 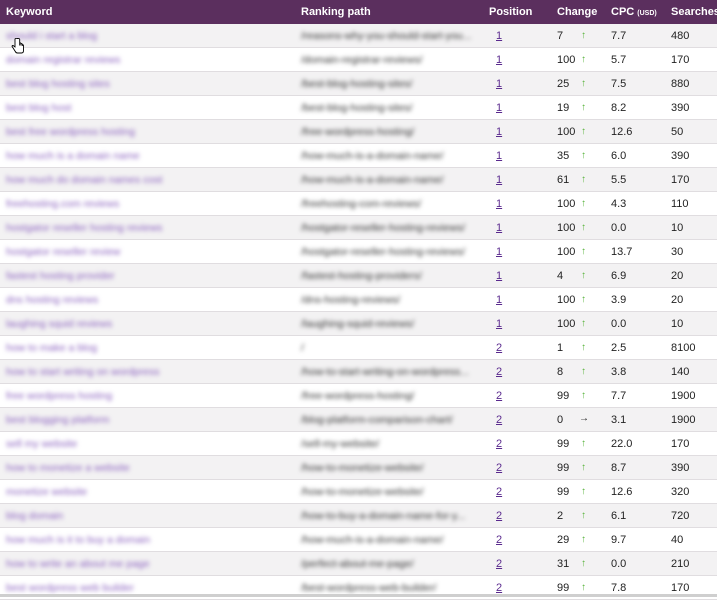 I want to click on keyword-link: how to monetize a website, so click(x=68, y=468).